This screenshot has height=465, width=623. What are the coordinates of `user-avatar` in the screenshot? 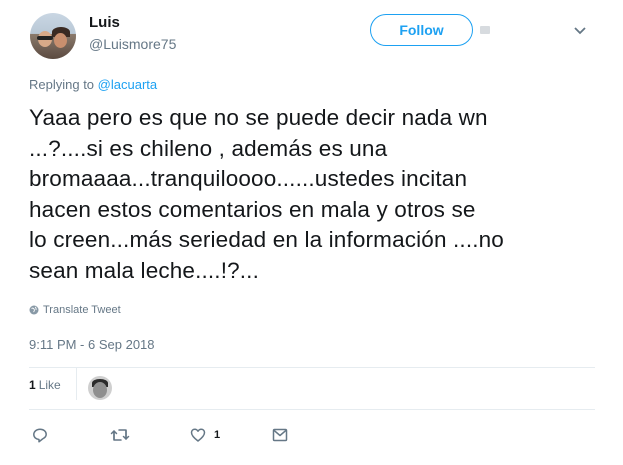 It's located at (53, 36).